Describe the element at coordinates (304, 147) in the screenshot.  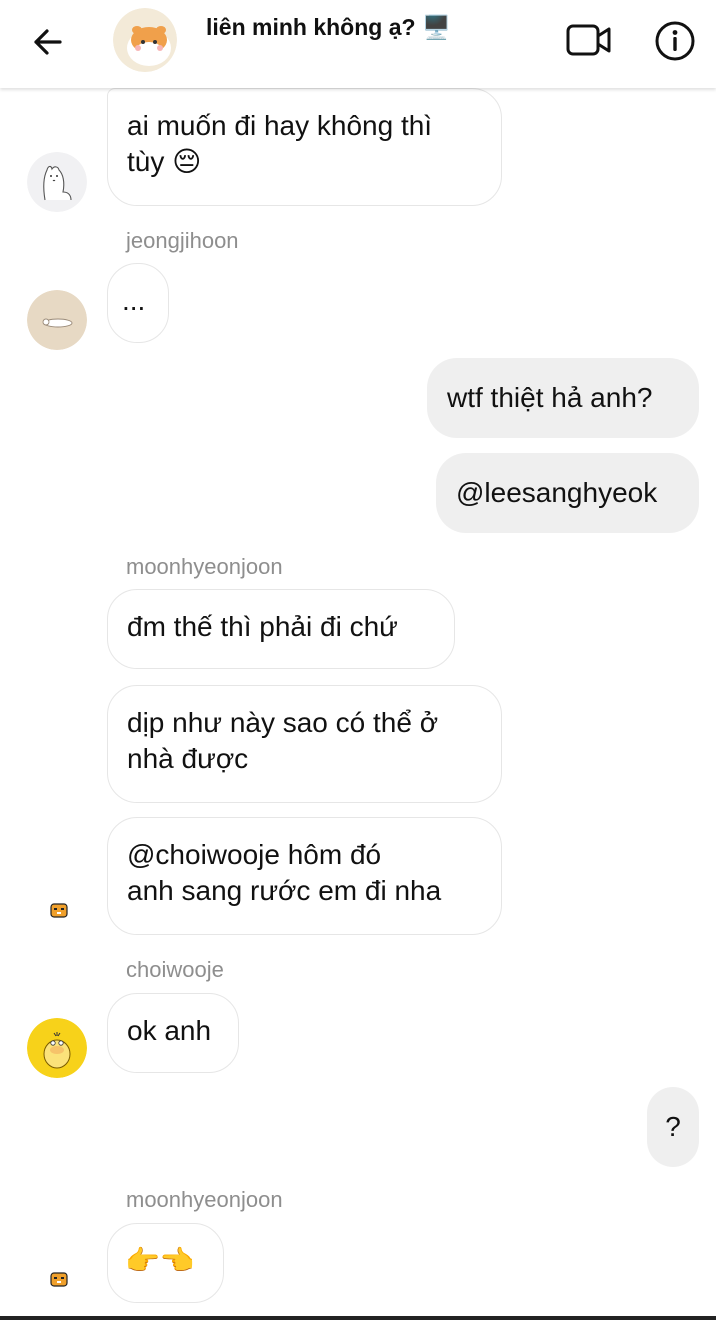
I see `message-bubble: ai muốn đi hay không thì tùy 😔` at that location.